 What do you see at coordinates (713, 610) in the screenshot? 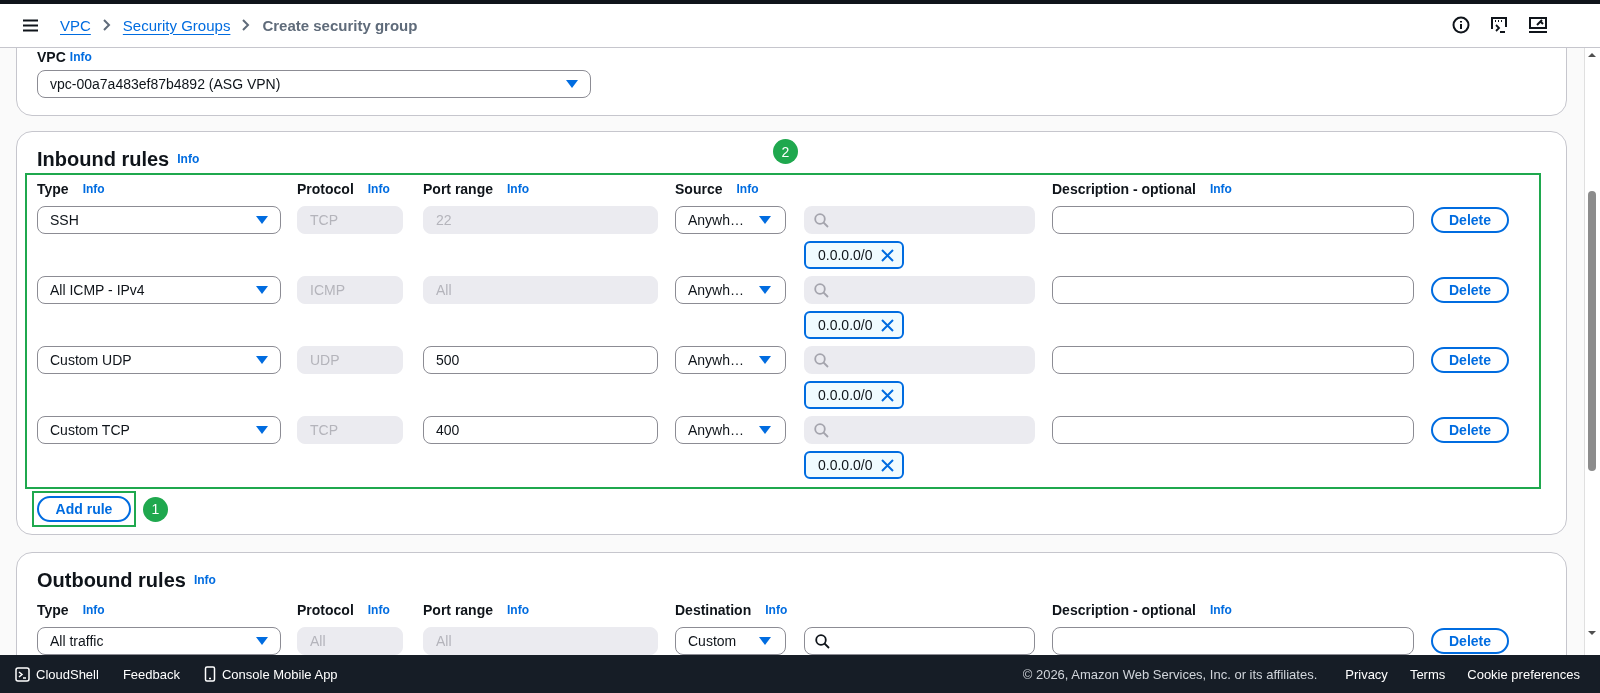
I see `column-header: Destination` at bounding box center [713, 610].